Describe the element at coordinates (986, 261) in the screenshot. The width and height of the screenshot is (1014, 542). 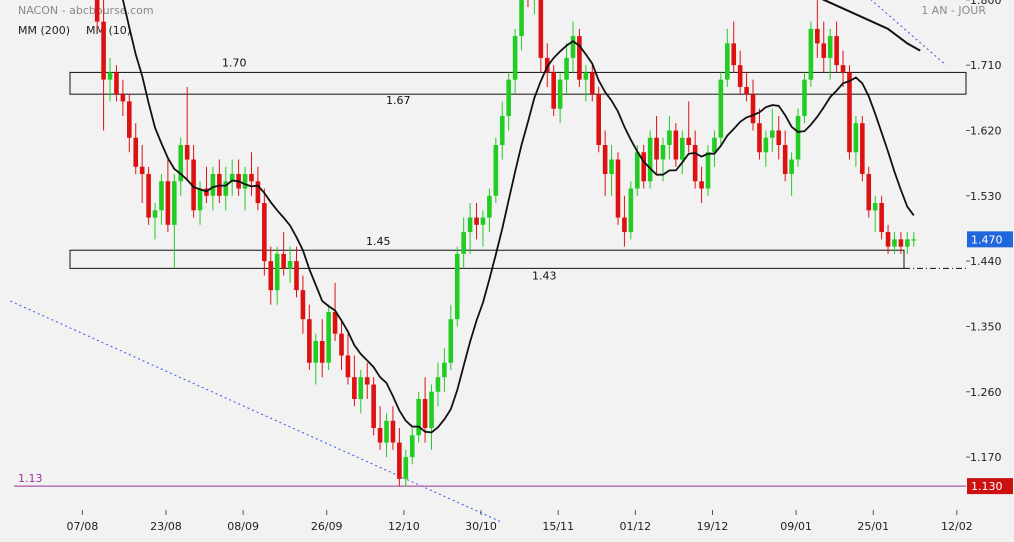
I see `y-tick-label: 1.440` at that location.